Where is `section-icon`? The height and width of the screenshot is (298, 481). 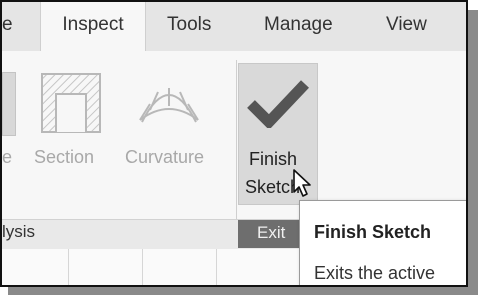 section-icon is located at coordinates (72, 103).